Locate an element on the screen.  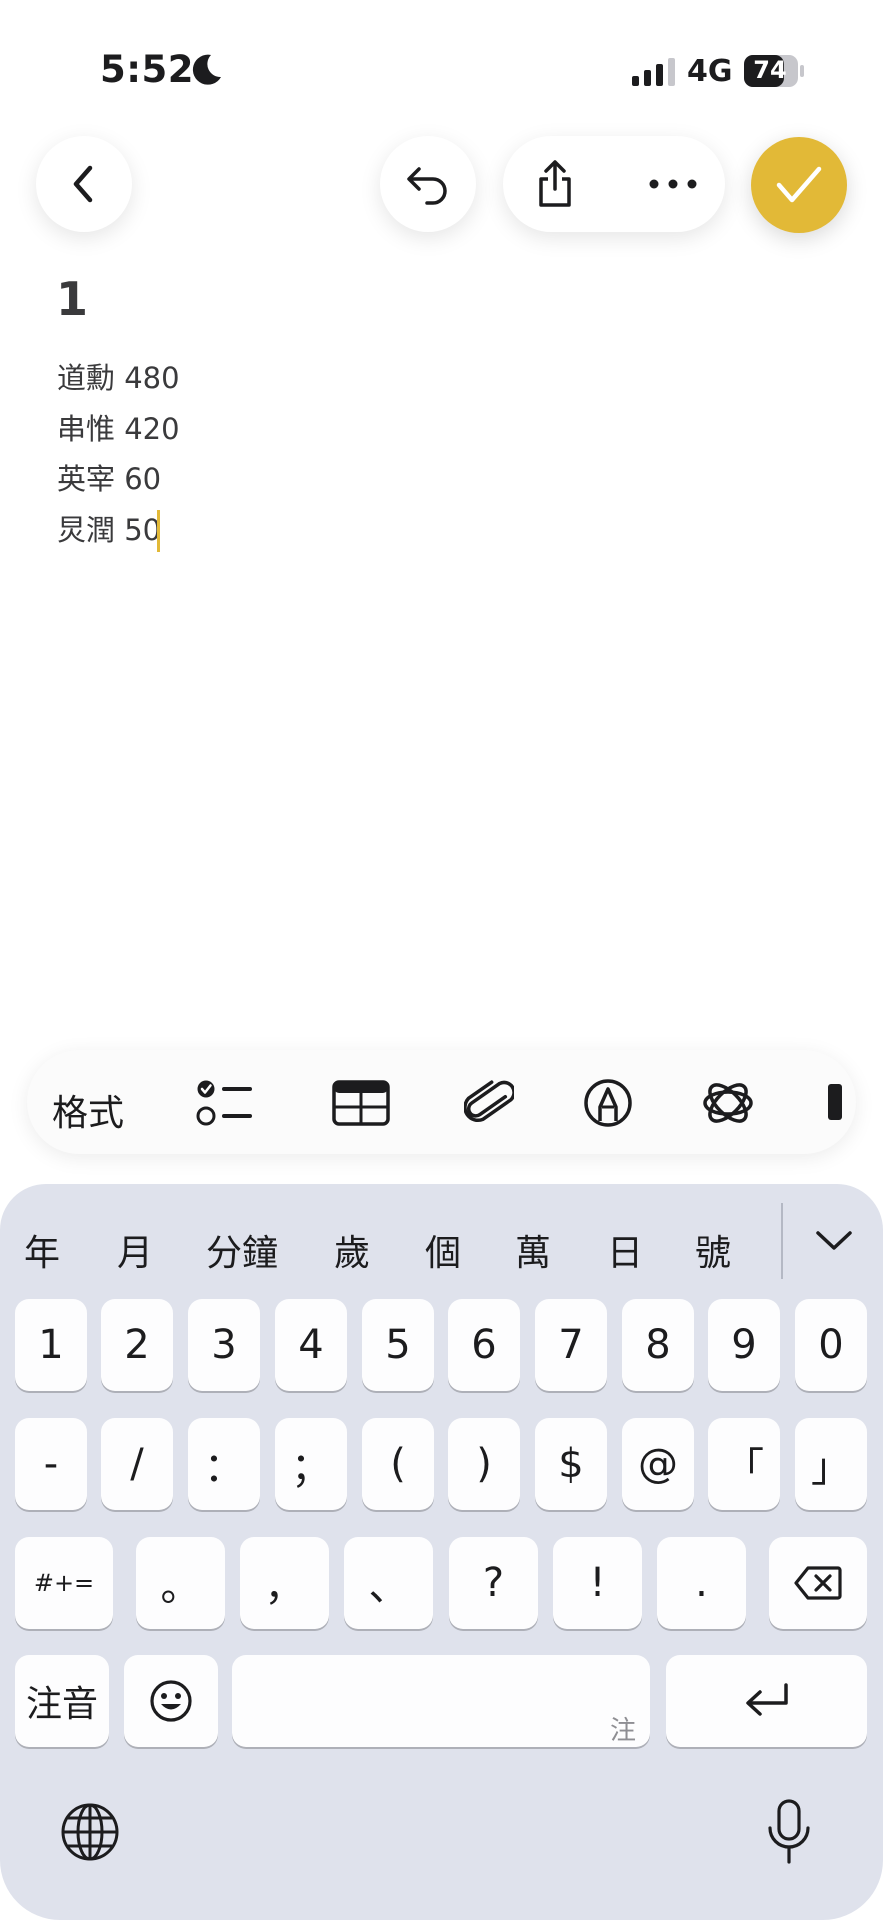
microphone-icon is located at coordinates (789, 1831).